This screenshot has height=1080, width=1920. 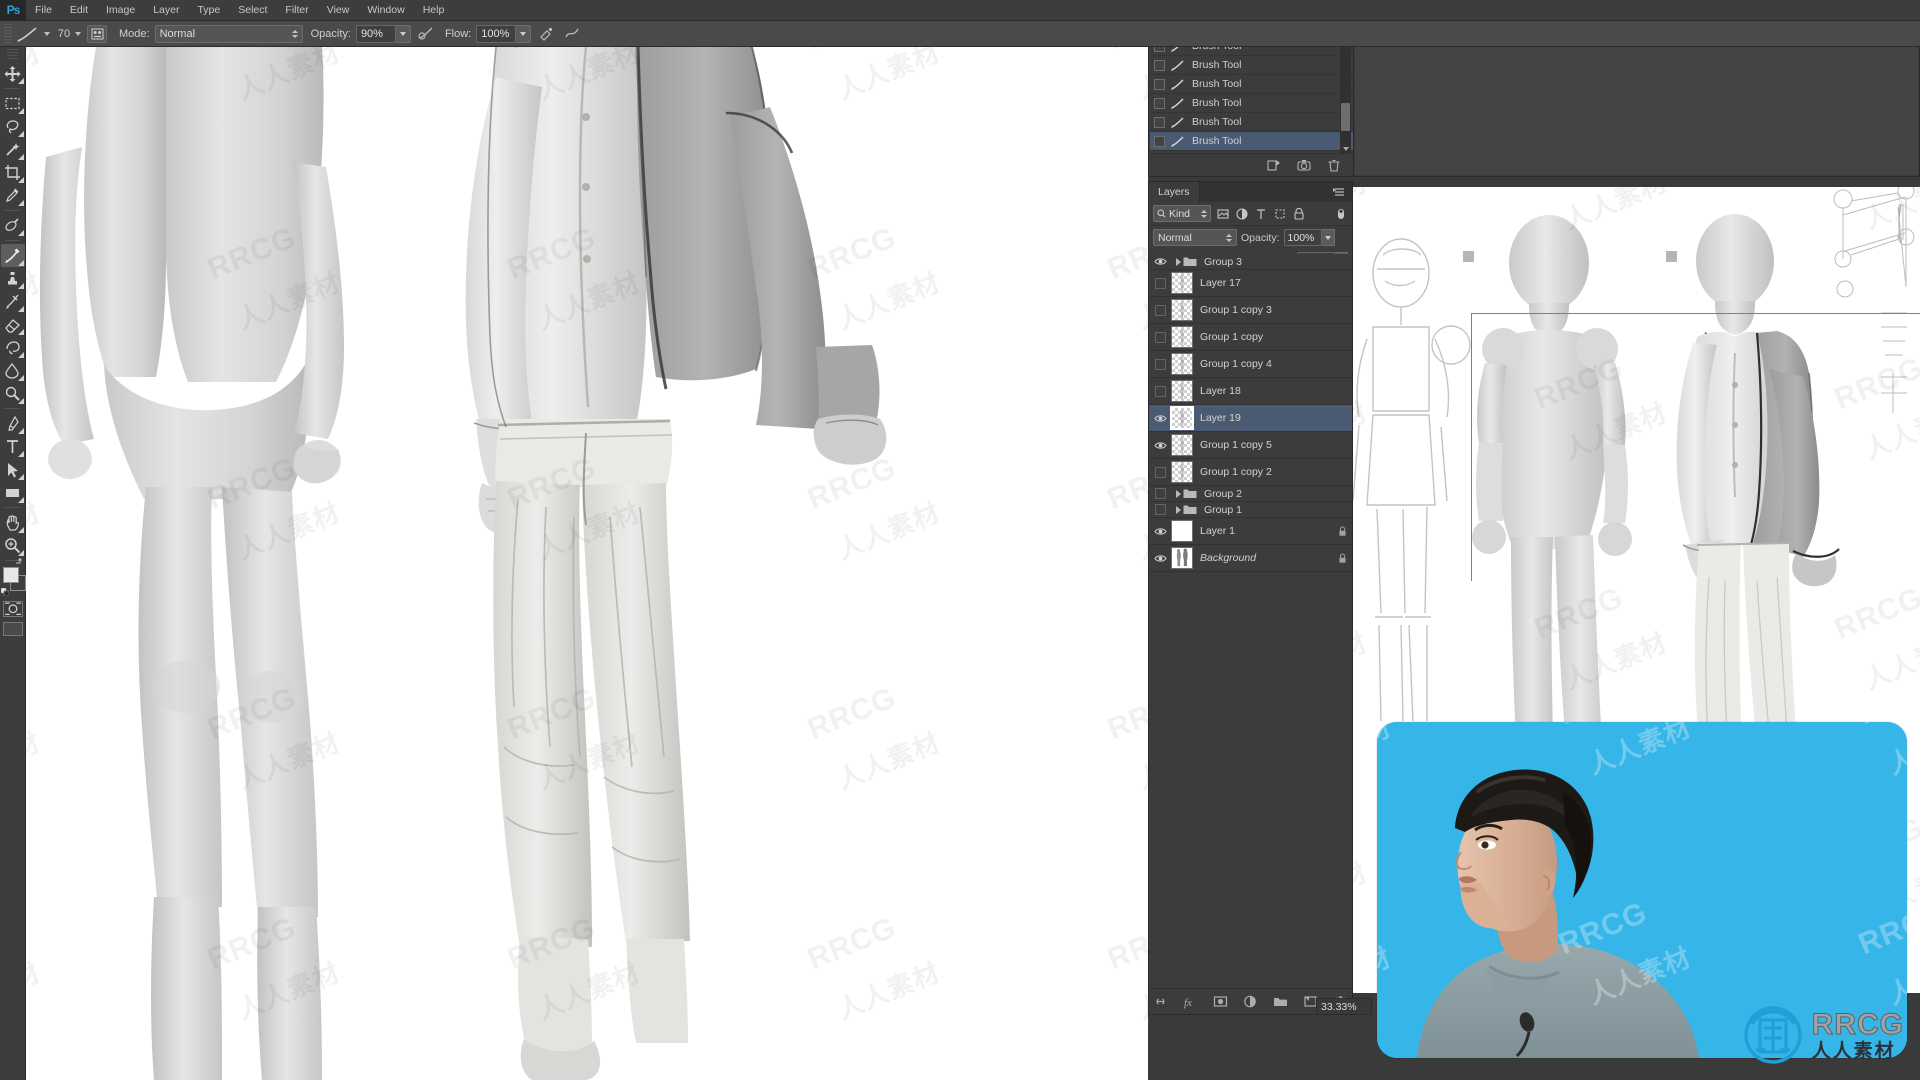 What do you see at coordinates (13, 370) in the screenshot?
I see `blur-tool` at bounding box center [13, 370].